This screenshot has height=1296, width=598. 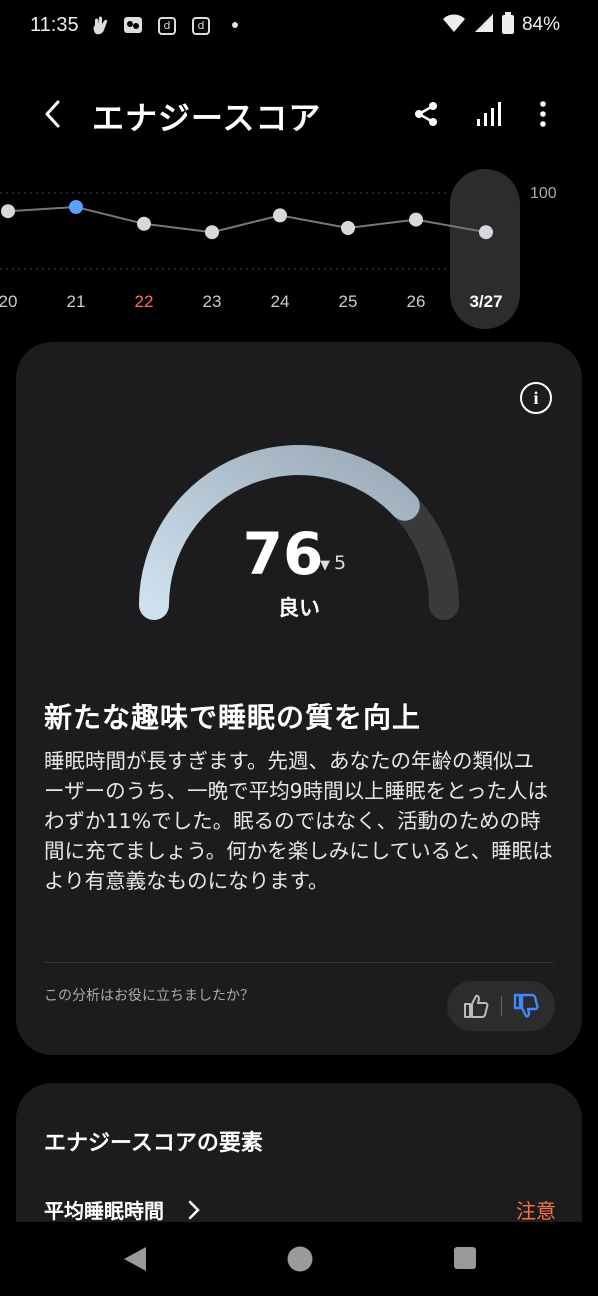 What do you see at coordinates (100, 25) in the screenshot?
I see `hand-icon` at bounding box center [100, 25].